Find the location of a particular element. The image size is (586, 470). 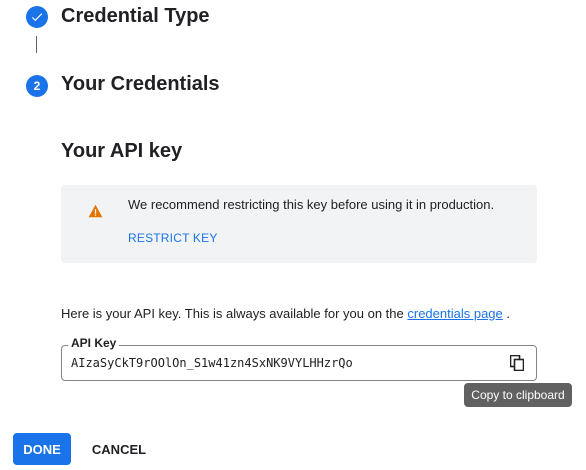

step-connector is located at coordinates (36, 44).